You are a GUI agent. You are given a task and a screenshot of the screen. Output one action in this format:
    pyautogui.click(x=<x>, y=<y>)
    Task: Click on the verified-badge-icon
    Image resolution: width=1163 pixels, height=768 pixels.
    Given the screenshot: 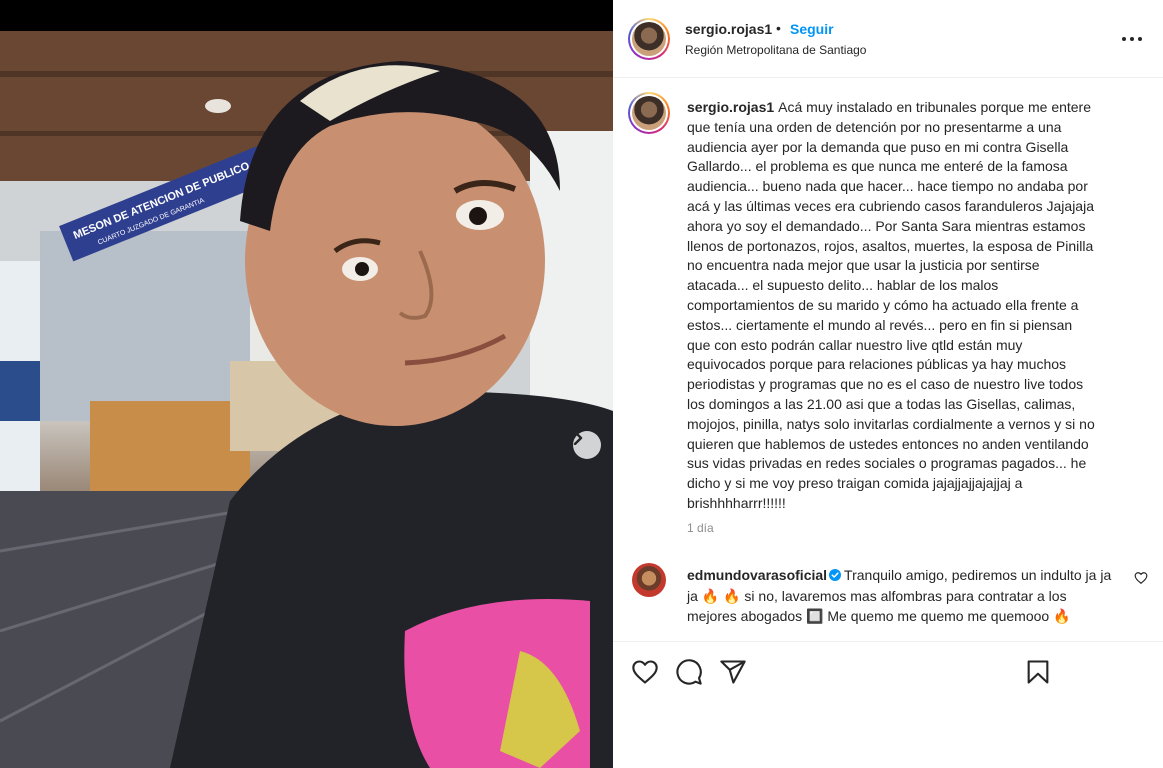 What is the action you would take?
    pyautogui.click(x=835, y=575)
    